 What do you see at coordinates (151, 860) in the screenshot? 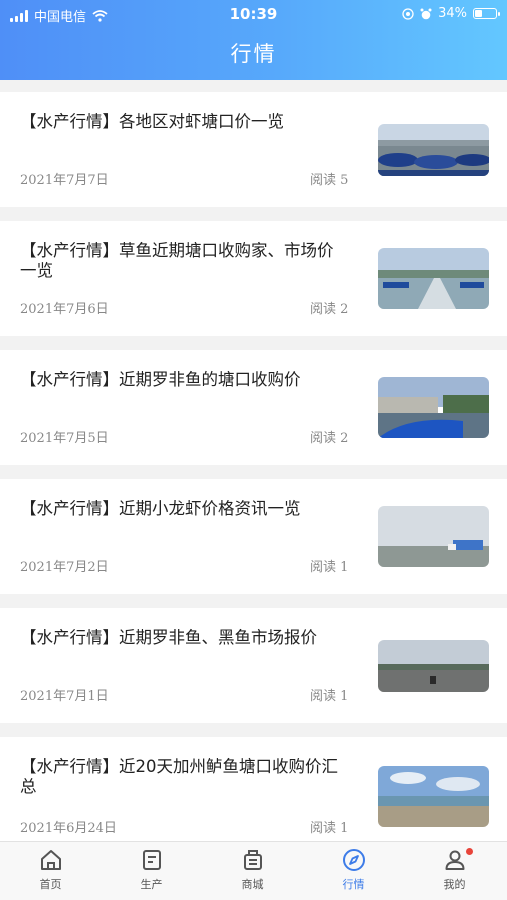
I see `document-icon` at bounding box center [151, 860].